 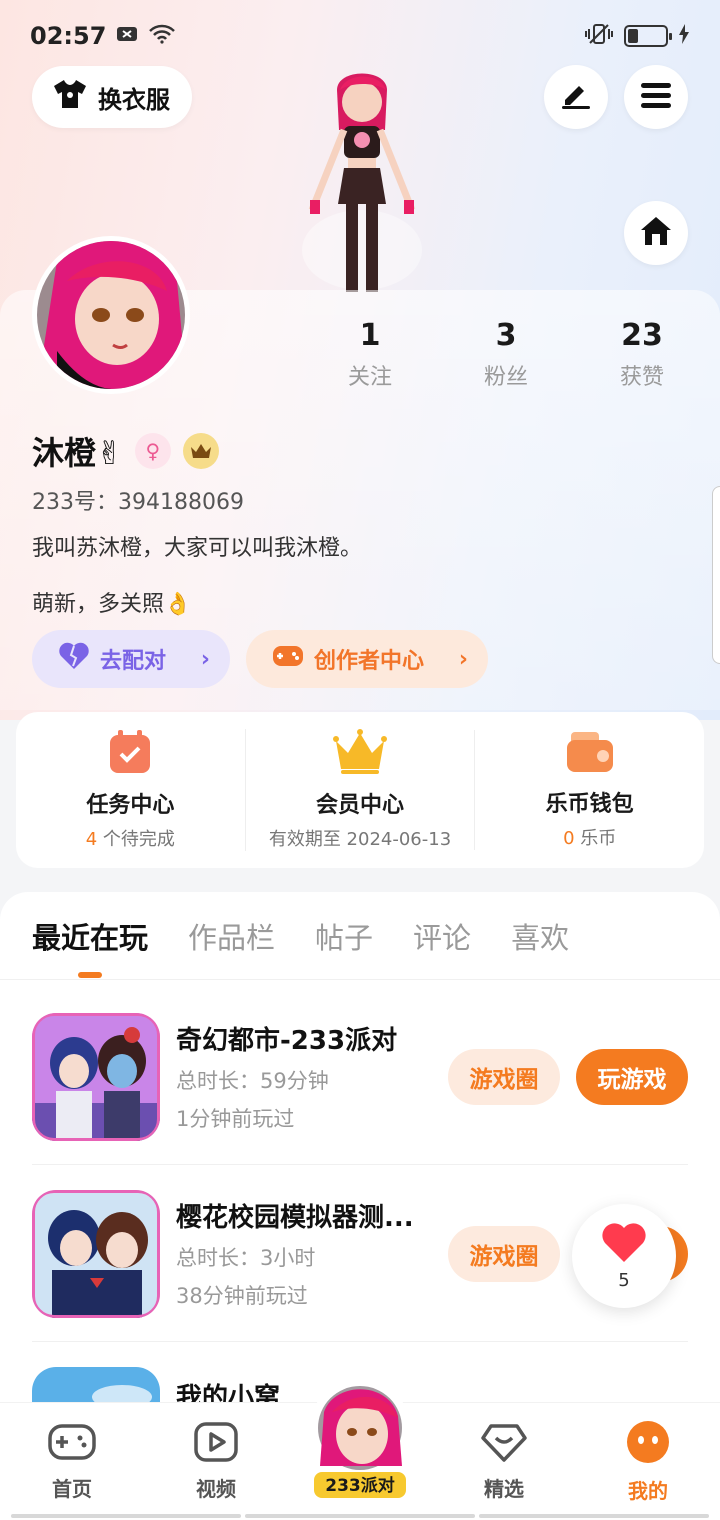 I want to click on nav-home: 首页, so click(x=72, y=1461).